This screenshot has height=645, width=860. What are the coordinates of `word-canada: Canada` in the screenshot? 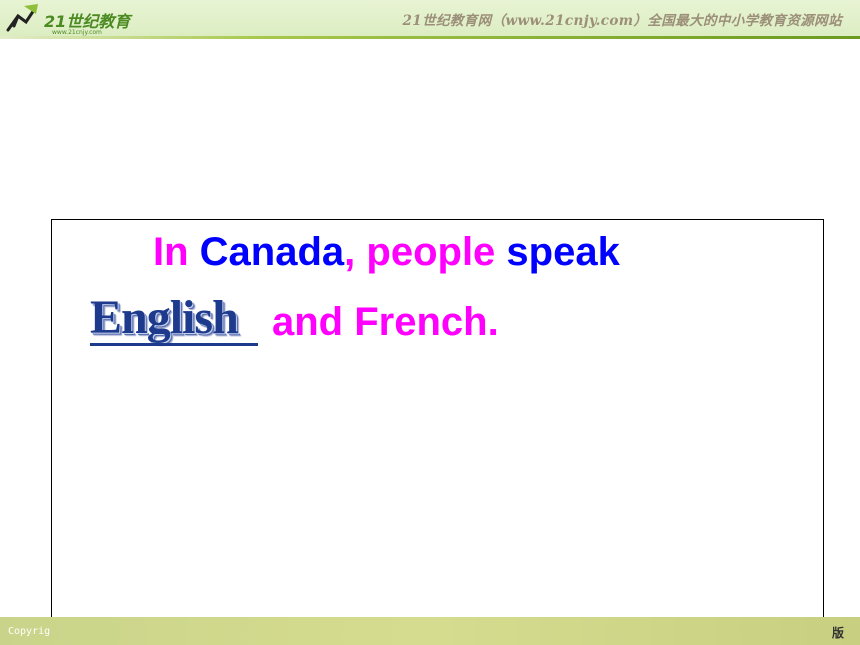 It's located at (272, 252).